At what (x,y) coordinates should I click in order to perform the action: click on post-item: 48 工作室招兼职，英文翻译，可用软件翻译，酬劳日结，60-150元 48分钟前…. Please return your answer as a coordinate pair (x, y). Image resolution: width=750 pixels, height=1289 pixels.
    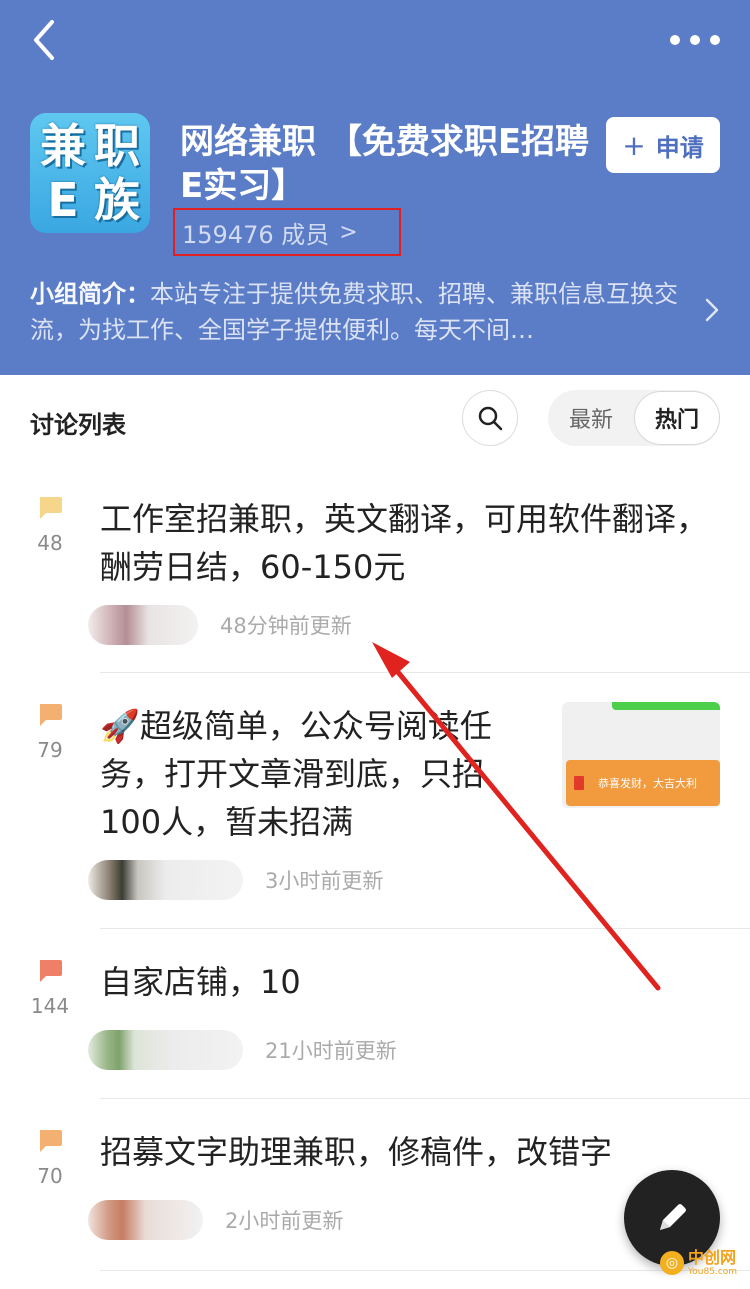
    Looking at the image, I should click on (375, 585).